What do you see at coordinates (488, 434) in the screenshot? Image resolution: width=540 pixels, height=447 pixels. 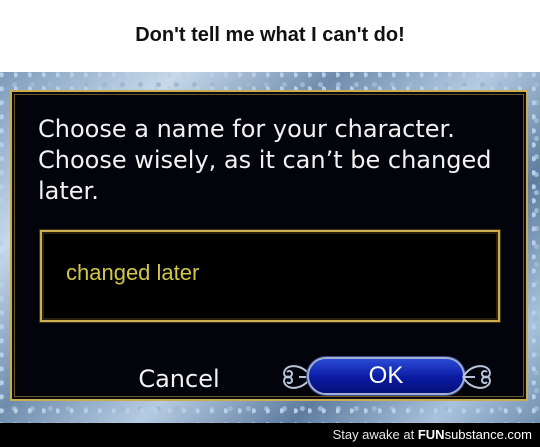 I see `watermark-brand-rest: substance.com` at bounding box center [488, 434].